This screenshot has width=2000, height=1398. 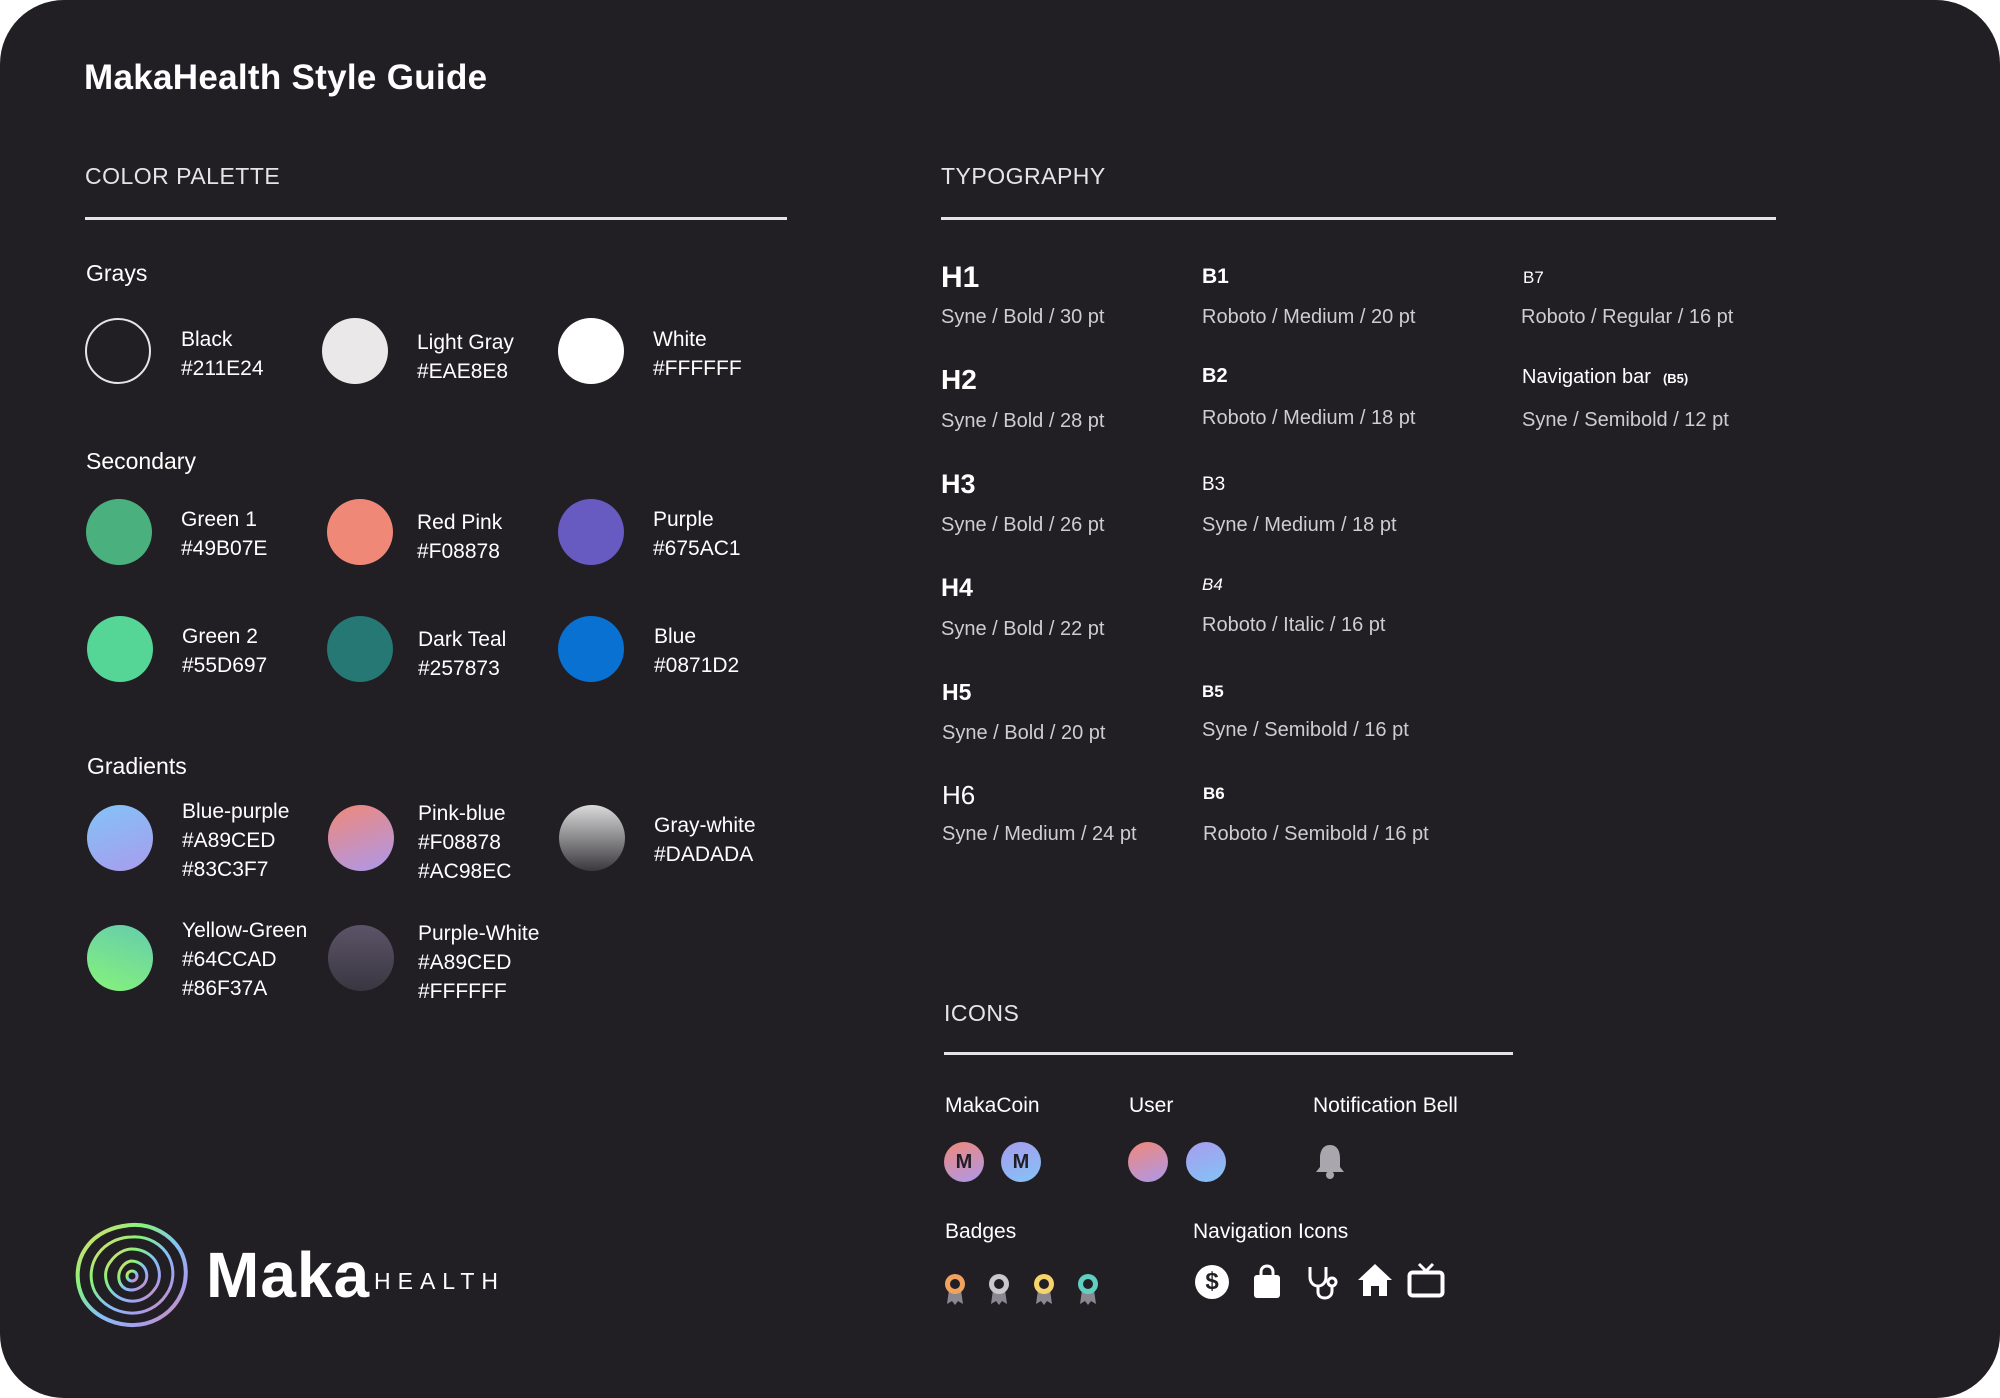 What do you see at coordinates (591, 532) in the screenshot?
I see `swatch-purple` at bounding box center [591, 532].